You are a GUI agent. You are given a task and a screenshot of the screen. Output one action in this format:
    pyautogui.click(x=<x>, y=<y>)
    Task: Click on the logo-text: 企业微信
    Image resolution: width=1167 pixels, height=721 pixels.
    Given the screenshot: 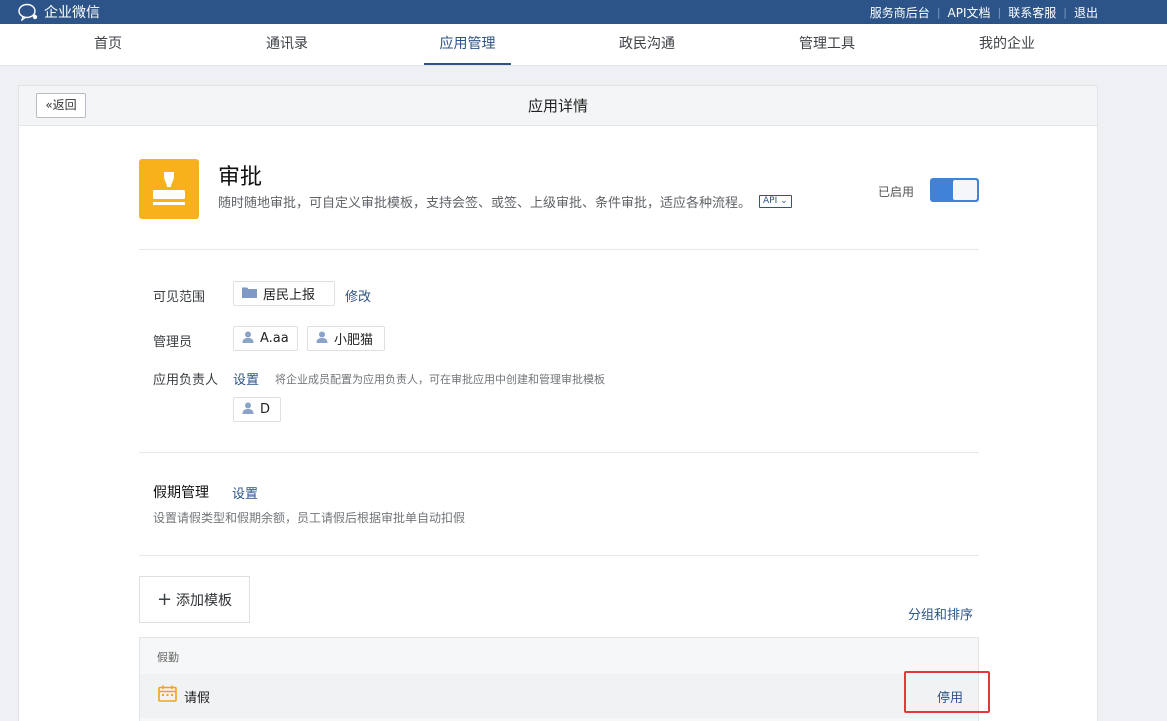 What is the action you would take?
    pyautogui.click(x=72, y=13)
    